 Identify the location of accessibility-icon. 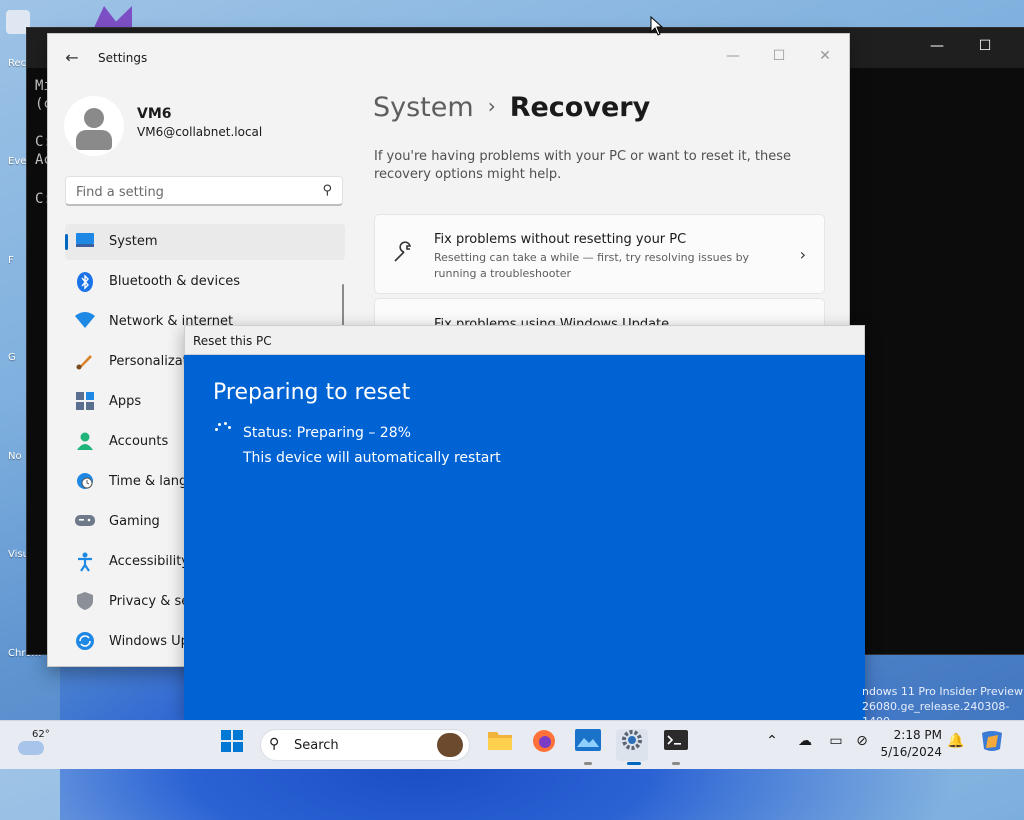
(85, 562).